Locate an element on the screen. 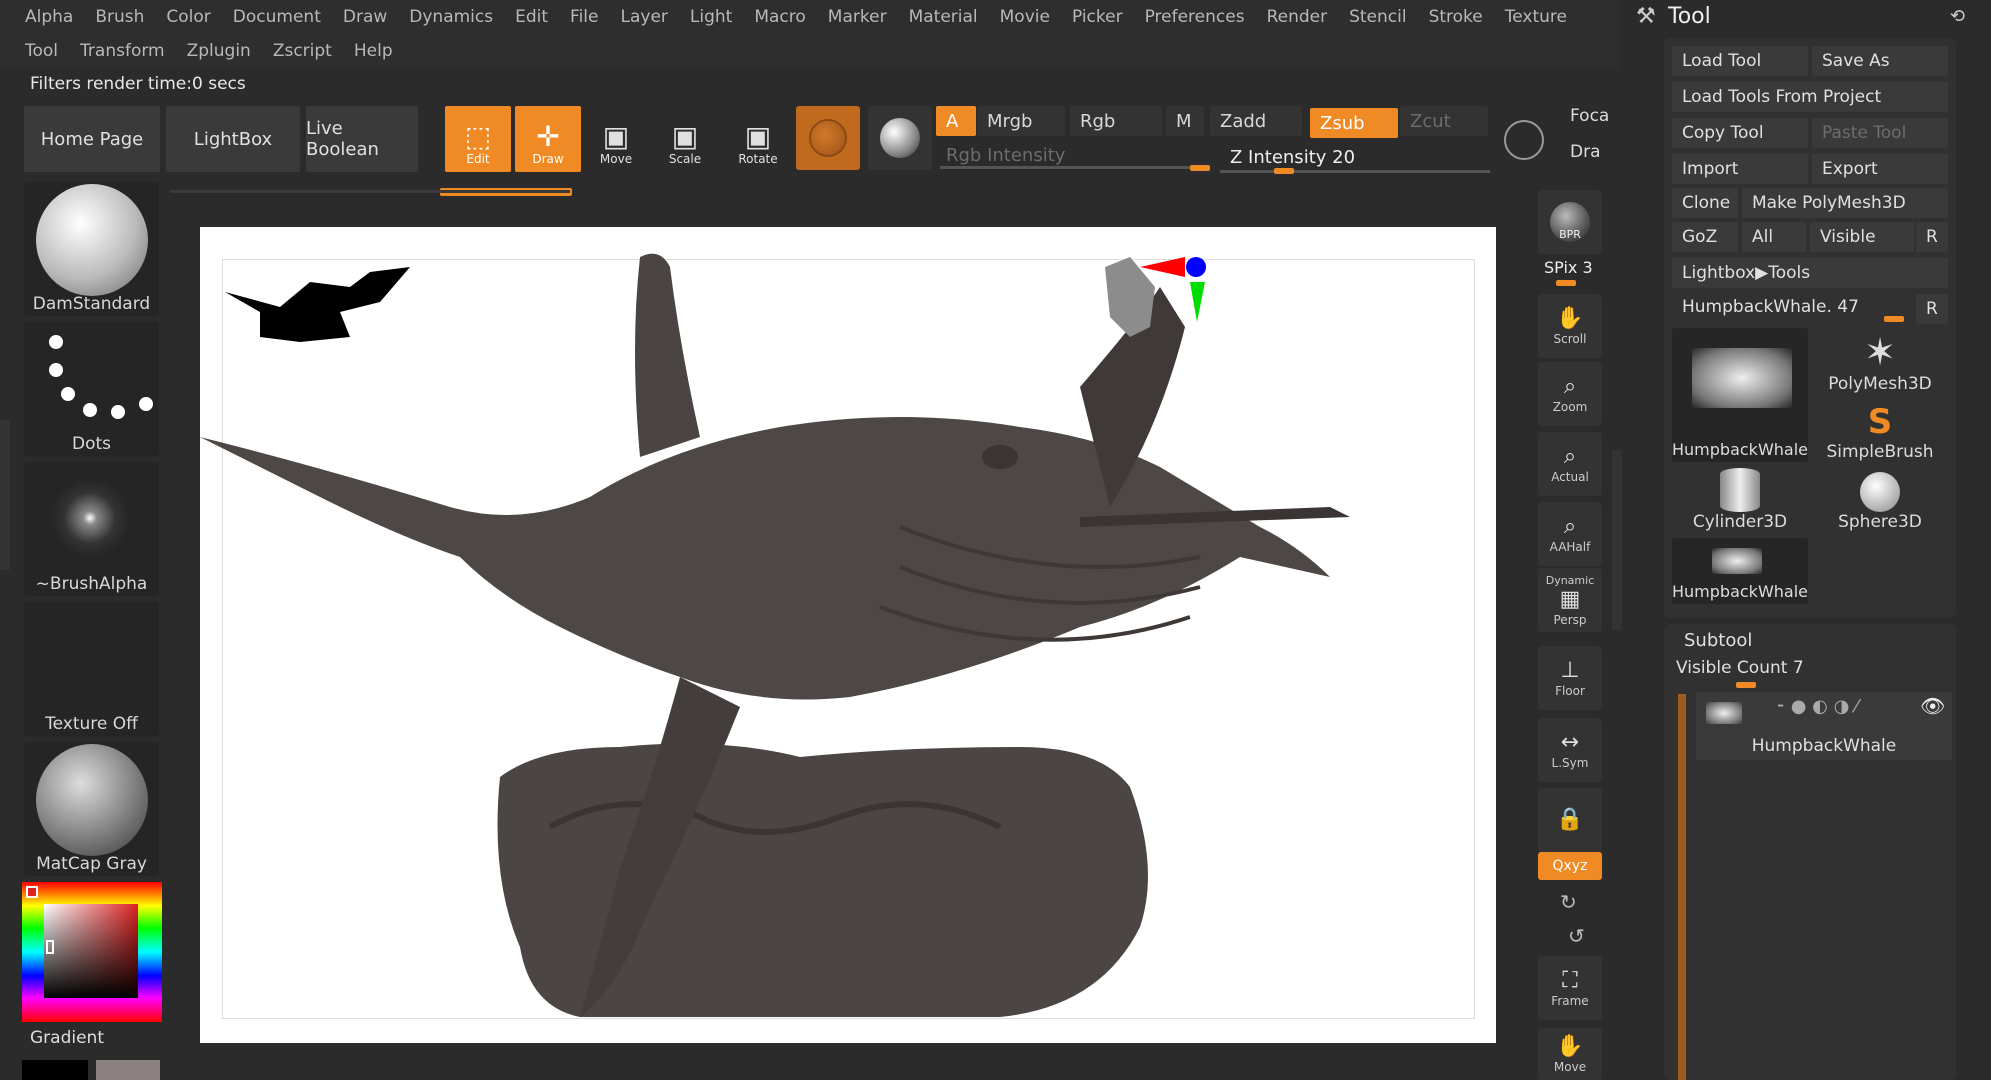  menu-stroke: Stroke is located at coordinates (1456, 17).